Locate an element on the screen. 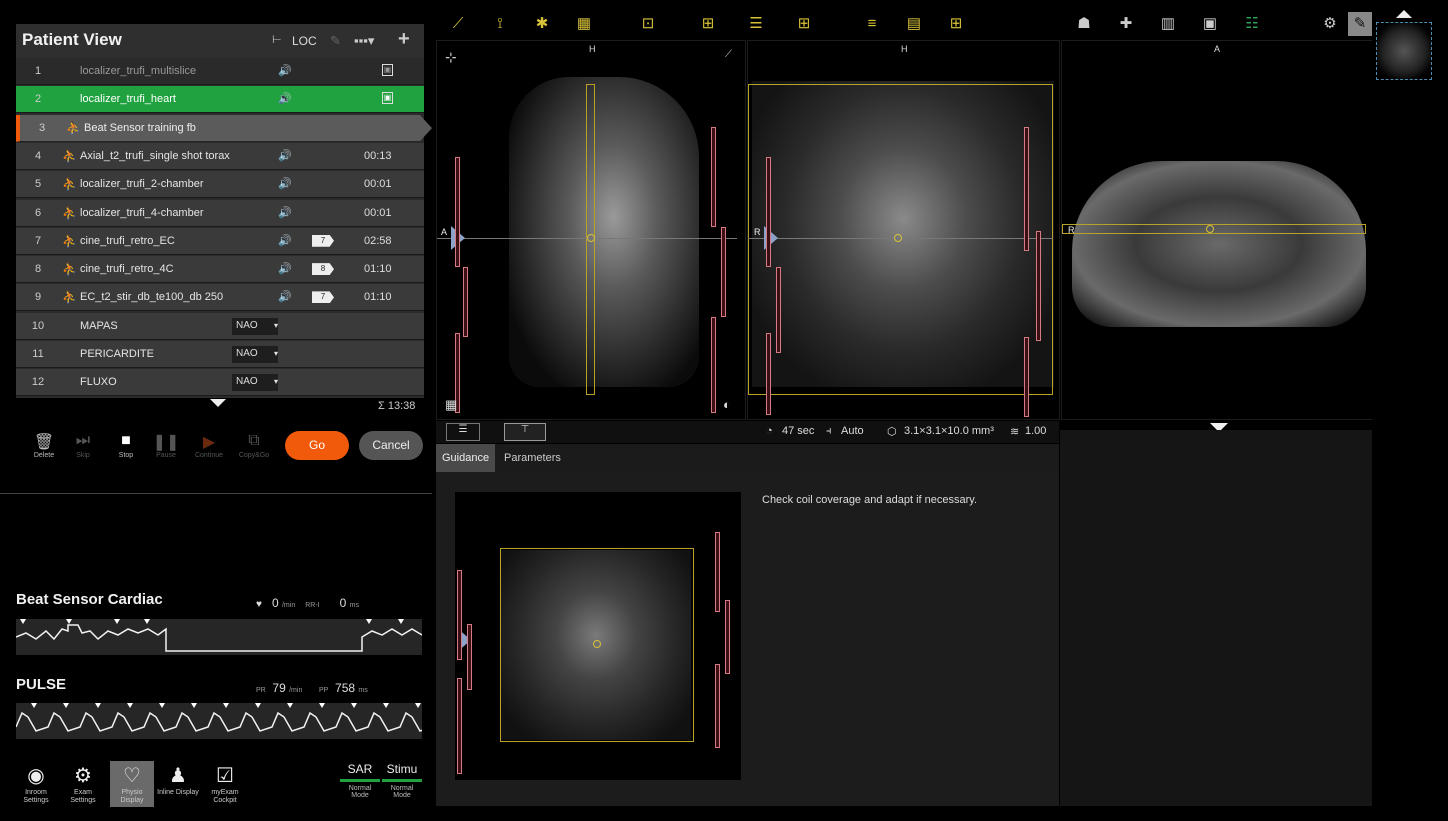 The height and width of the screenshot is (821, 1448). layout-2-icon: ⊤ is located at coordinates (525, 432).